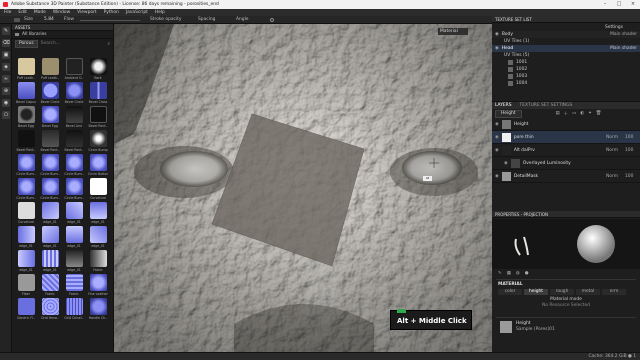 The image size is (640, 360). Describe the element at coordinates (566, 55) in the screenshot. I see `texture-set-uvtiles: UV Tiles (5)` at that location.